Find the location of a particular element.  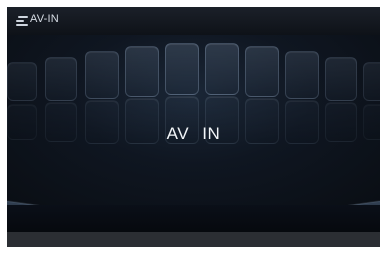

menu-icon is located at coordinates (22, 21).